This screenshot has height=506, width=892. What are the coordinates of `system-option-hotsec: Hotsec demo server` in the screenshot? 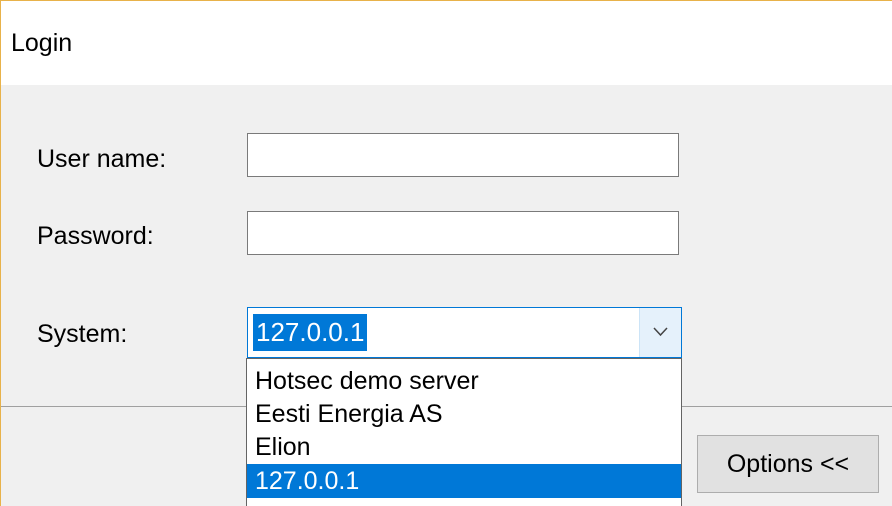 It's located at (464, 381).